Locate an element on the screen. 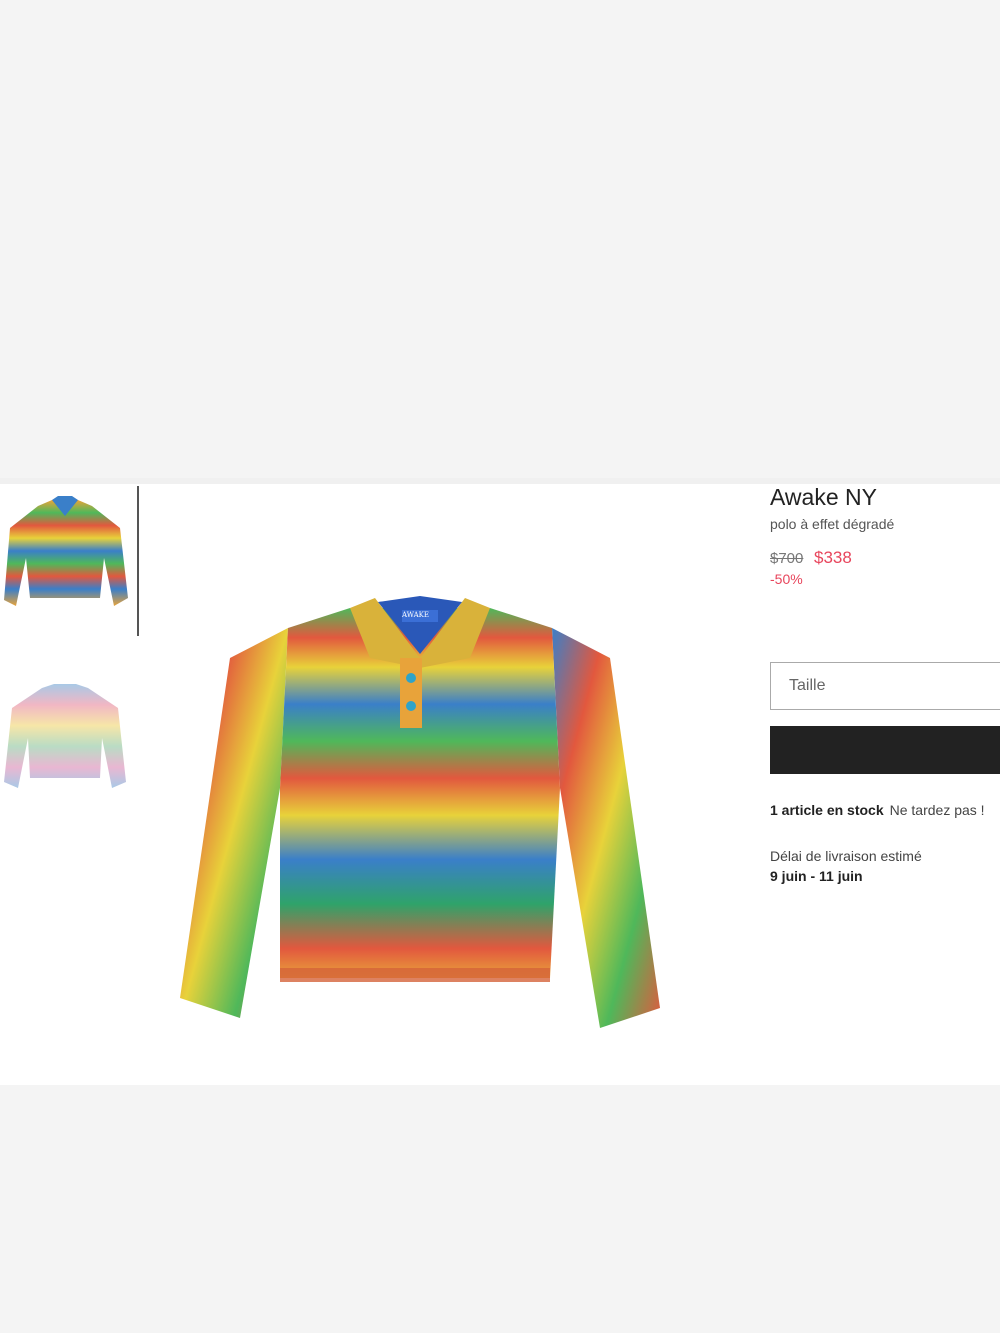 This screenshot has width=1000, height=1333. thumbnail-pastel-sweater is located at coordinates (65, 738).